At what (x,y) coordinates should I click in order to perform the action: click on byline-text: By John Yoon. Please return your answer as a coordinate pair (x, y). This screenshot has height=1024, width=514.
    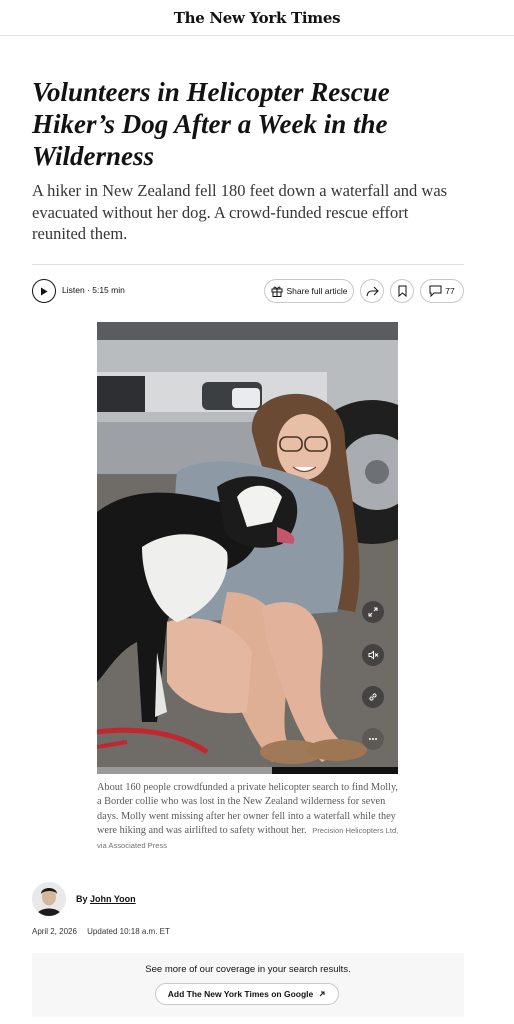
    Looking at the image, I should click on (106, 899).